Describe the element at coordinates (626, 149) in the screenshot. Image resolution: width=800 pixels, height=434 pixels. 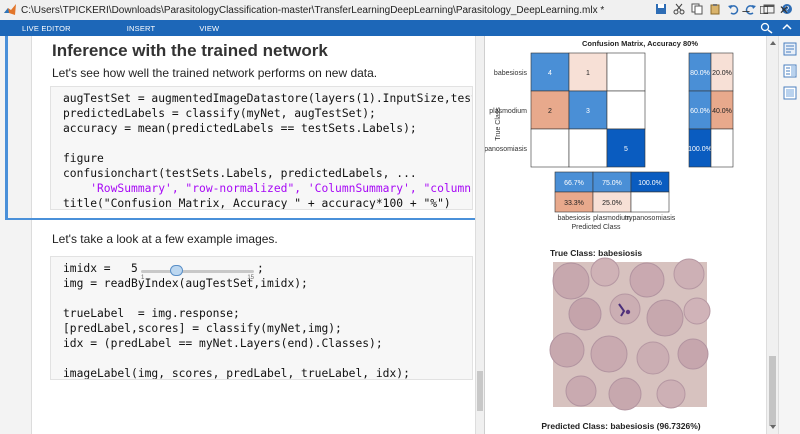
I see `confusion-cell-value: 5` at that location.